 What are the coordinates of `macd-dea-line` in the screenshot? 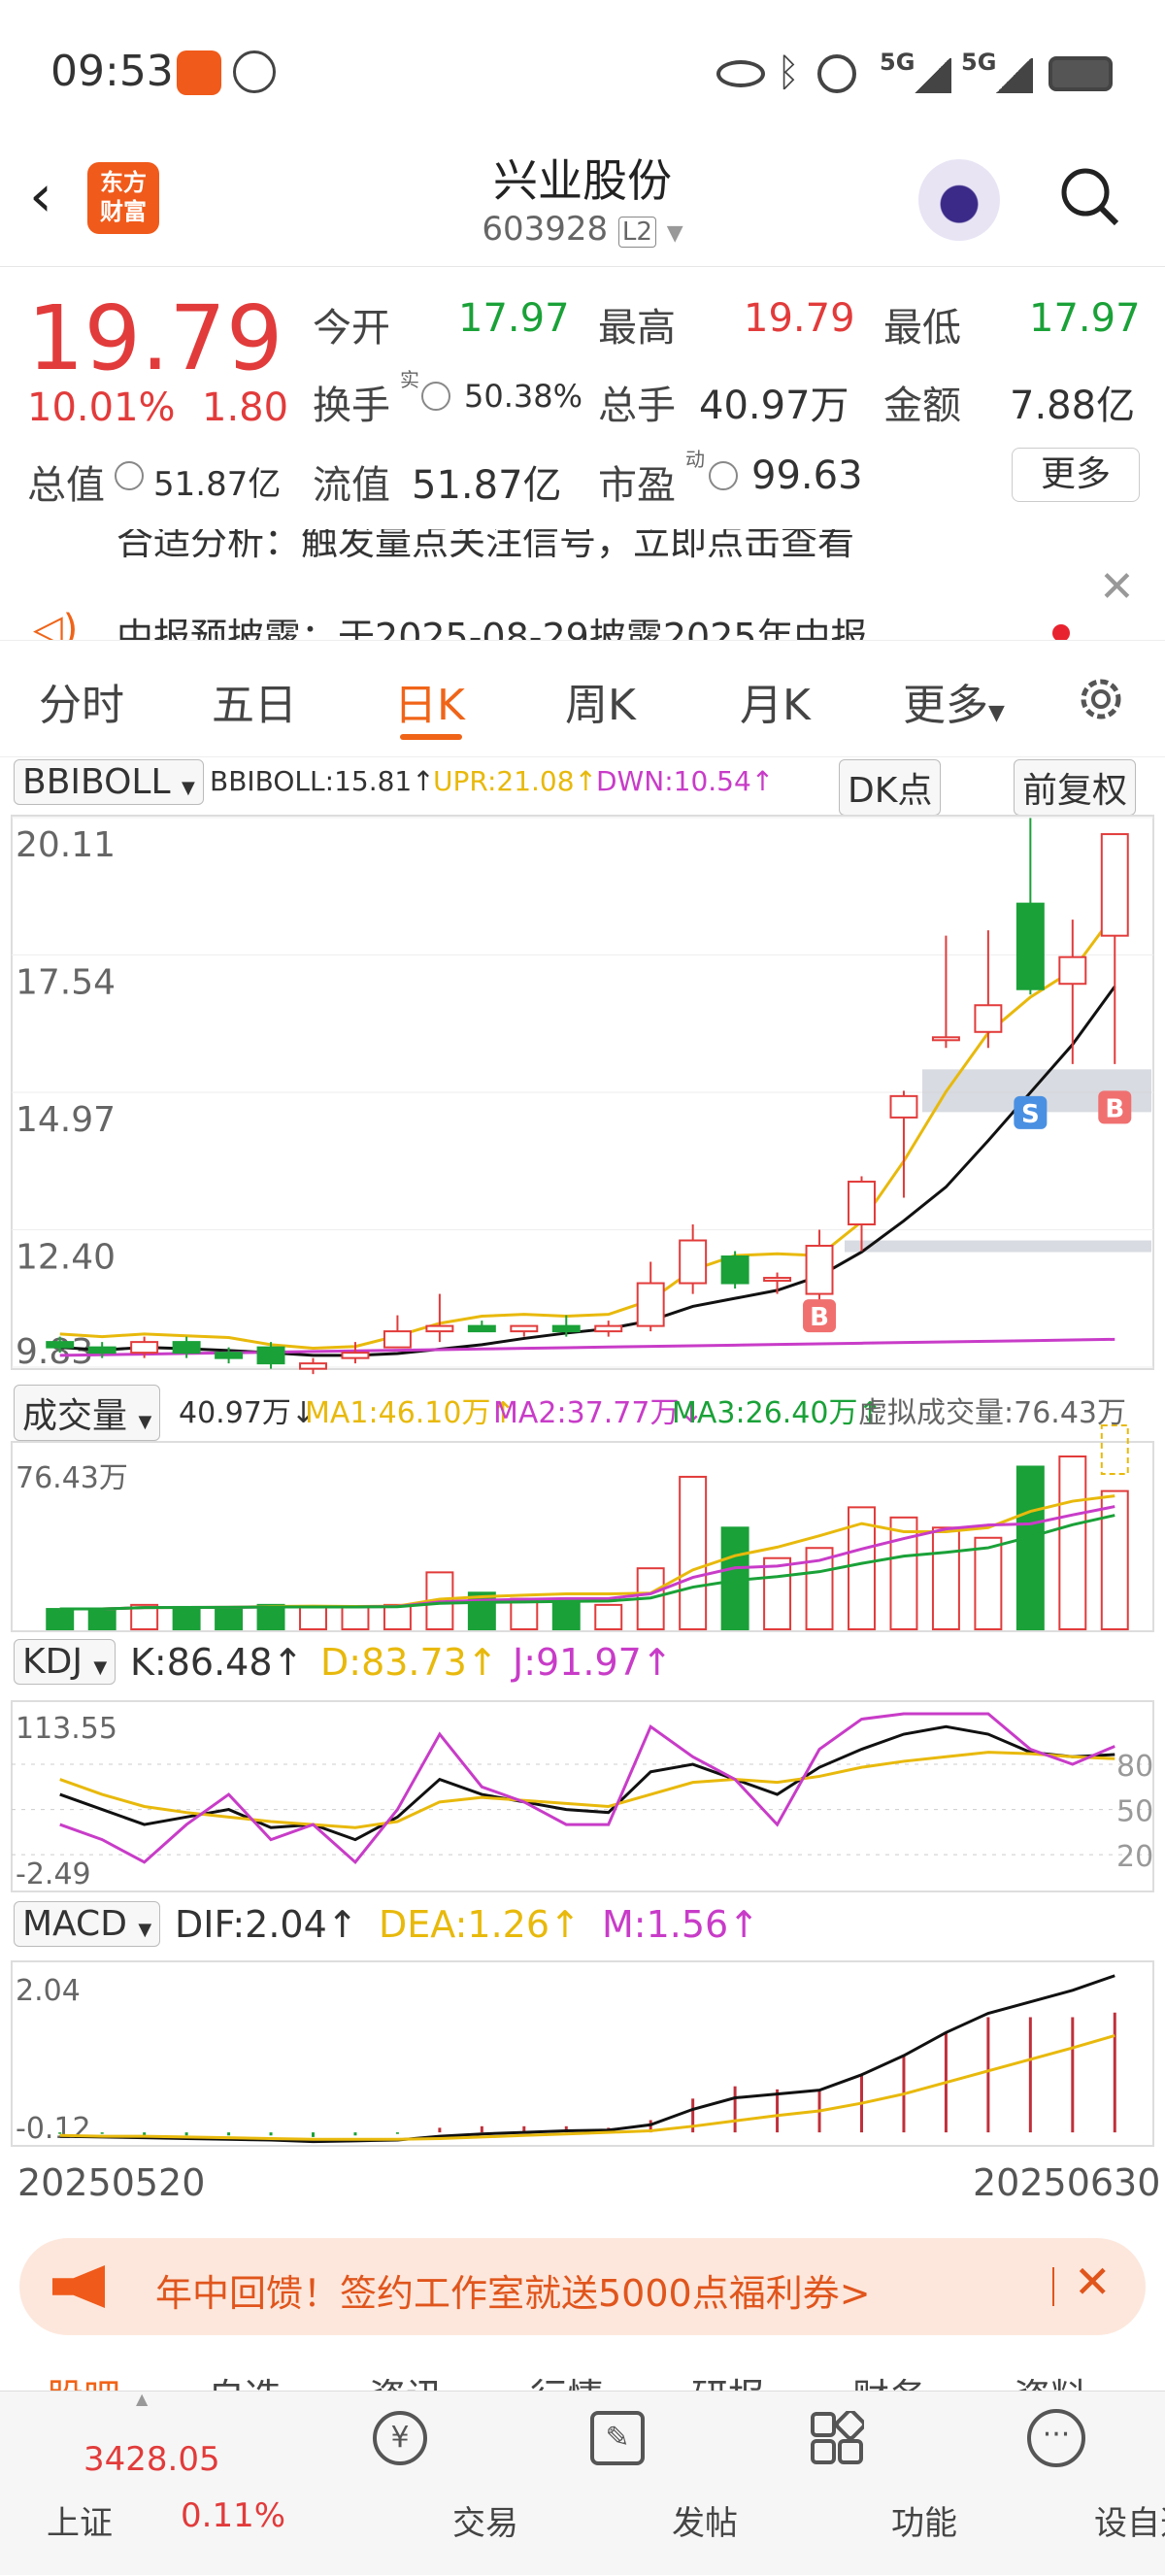 It's located at (587, 2087).